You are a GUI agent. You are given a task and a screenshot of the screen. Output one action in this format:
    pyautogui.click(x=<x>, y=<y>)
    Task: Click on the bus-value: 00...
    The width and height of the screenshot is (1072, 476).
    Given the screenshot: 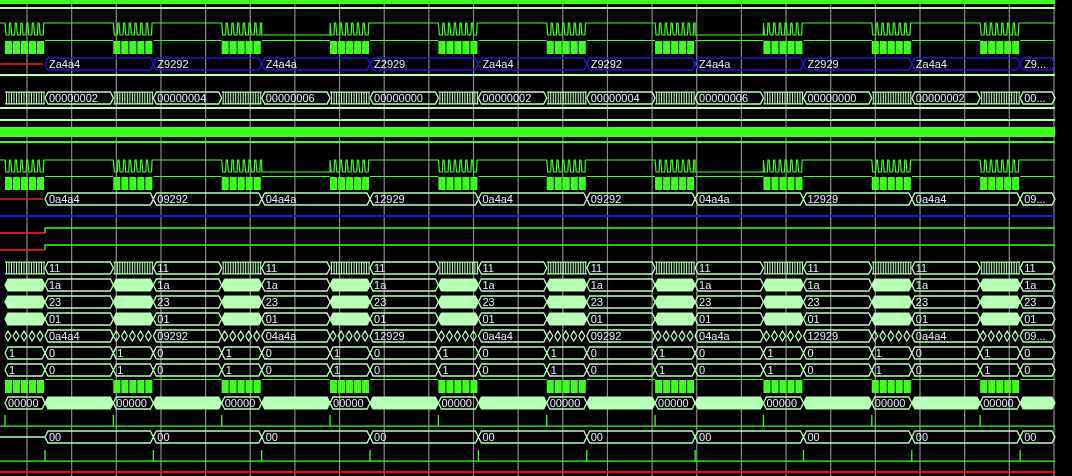 What is the action you would take?
    pyautogui.click(x=1035, y=98)
    